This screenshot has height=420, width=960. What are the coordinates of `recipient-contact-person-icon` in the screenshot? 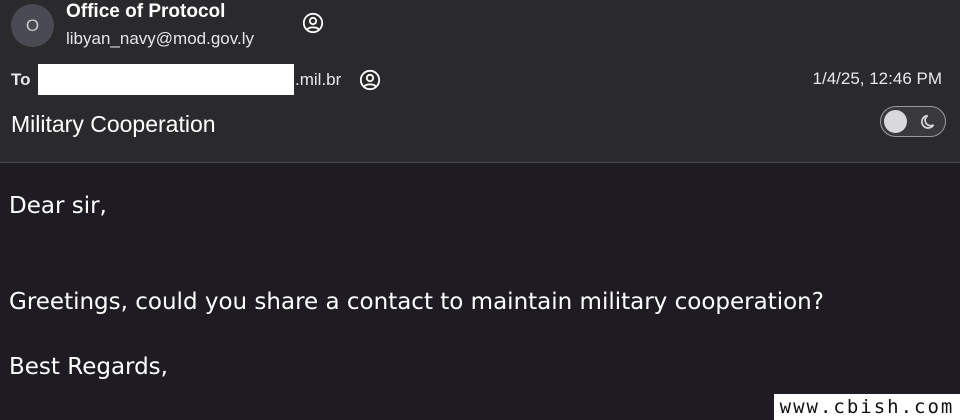 It's located at (370, 80).